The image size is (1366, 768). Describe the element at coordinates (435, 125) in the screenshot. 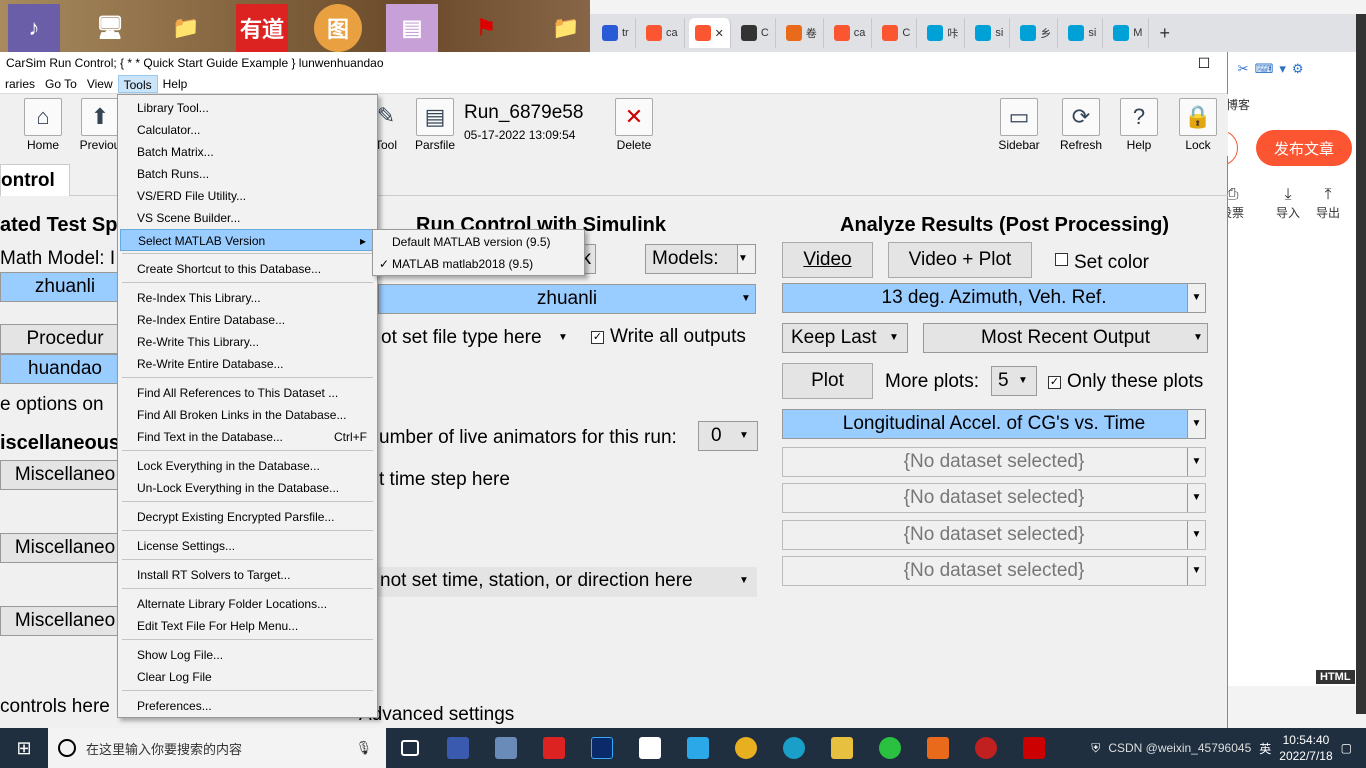

I see `parsfile-button: ▤ Parsfile` at that location.